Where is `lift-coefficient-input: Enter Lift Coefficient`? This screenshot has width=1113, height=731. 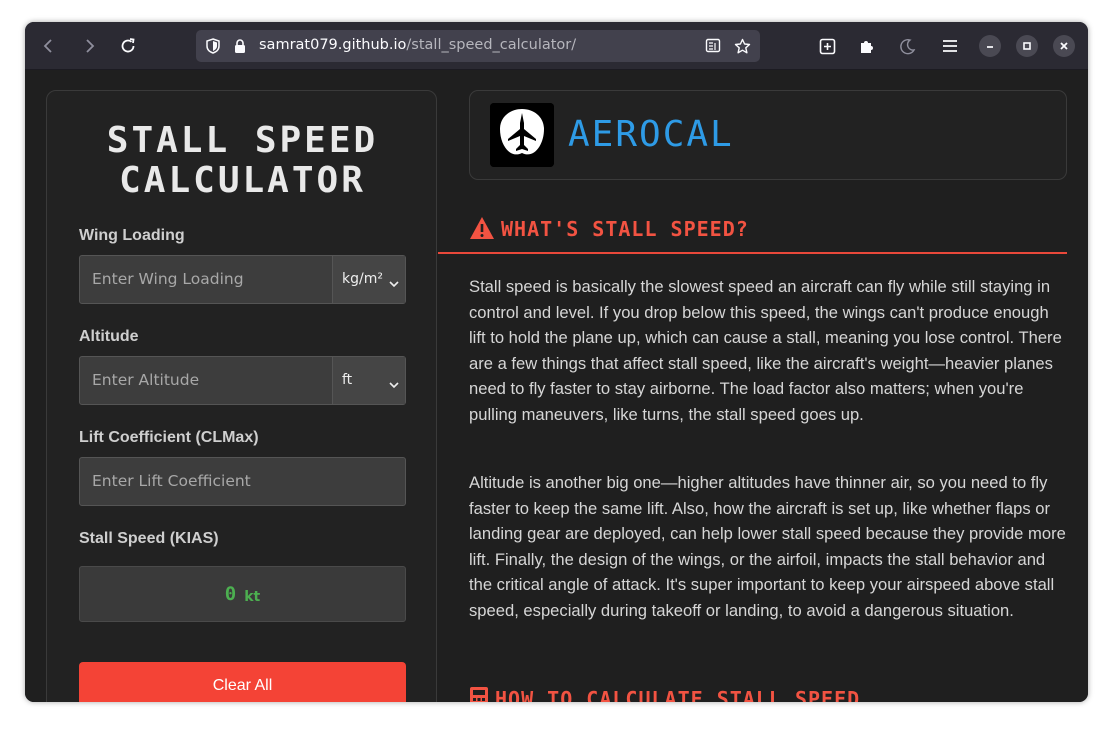 lift-coefficient-input: Enter Lift Coefficient is located at coordinates (242, 481).